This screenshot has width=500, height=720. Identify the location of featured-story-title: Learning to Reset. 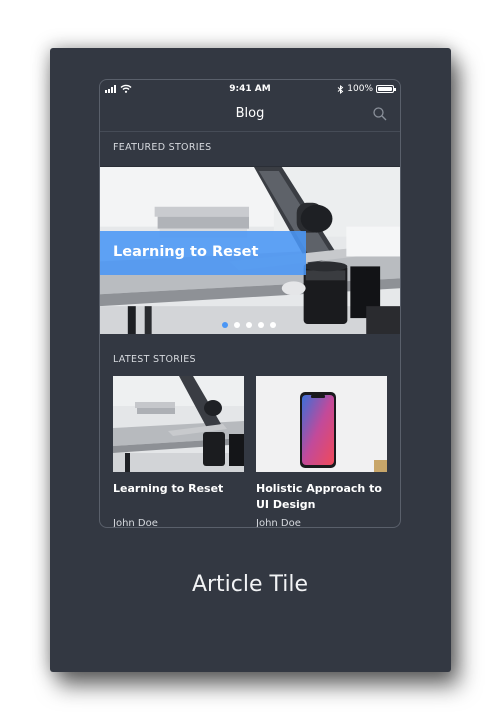
(185, 252).